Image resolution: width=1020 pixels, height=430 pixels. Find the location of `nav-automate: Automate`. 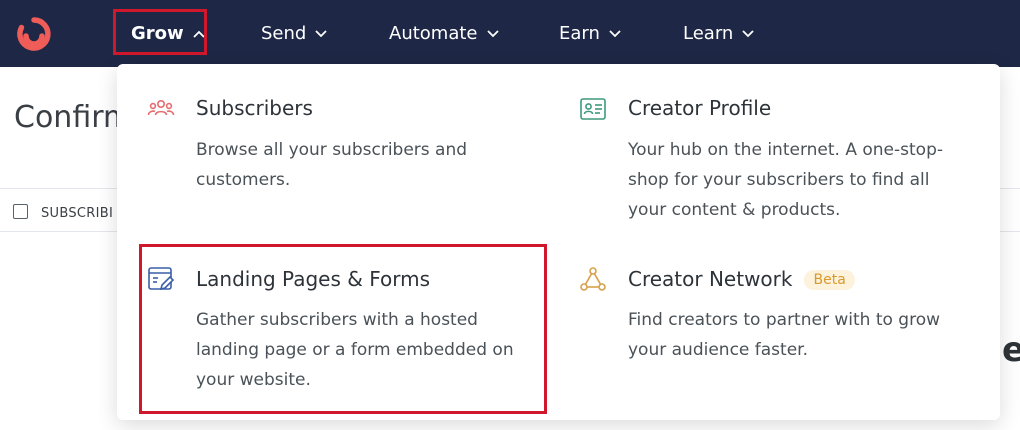

nav-automate: Automate is located at coordinates (444, 33).